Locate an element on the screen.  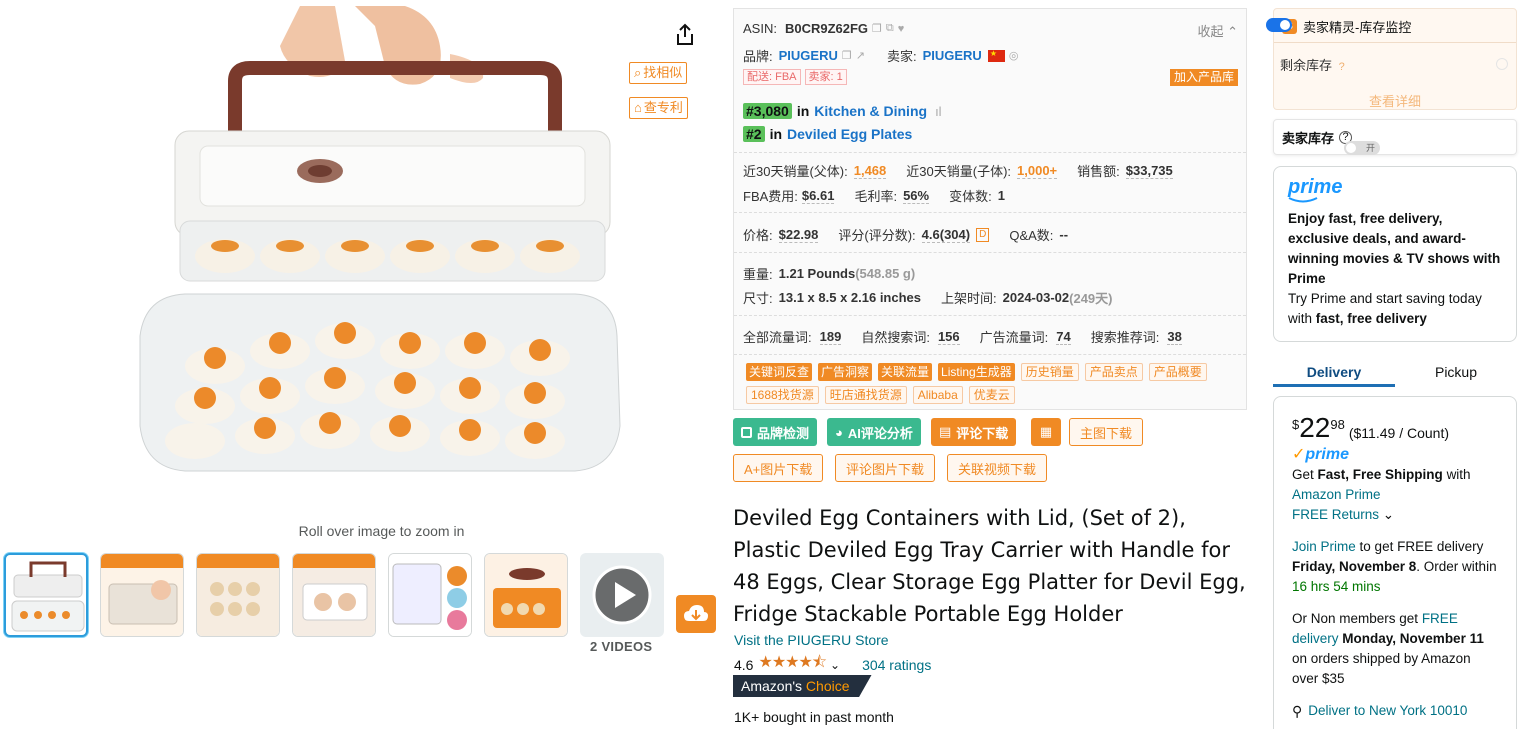
with-text: with is located at coordinates (1458, 474).